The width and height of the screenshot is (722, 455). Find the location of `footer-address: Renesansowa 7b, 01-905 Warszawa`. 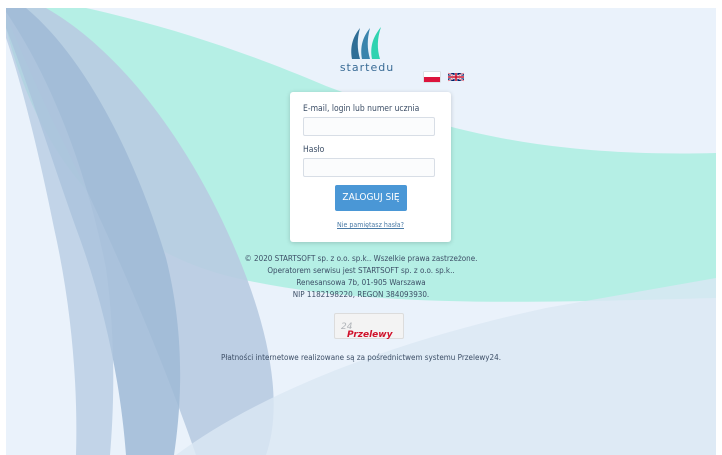

footer-address: Renesansowa 7b, 01-905 Warszawa is located at coordinates (361, 282).